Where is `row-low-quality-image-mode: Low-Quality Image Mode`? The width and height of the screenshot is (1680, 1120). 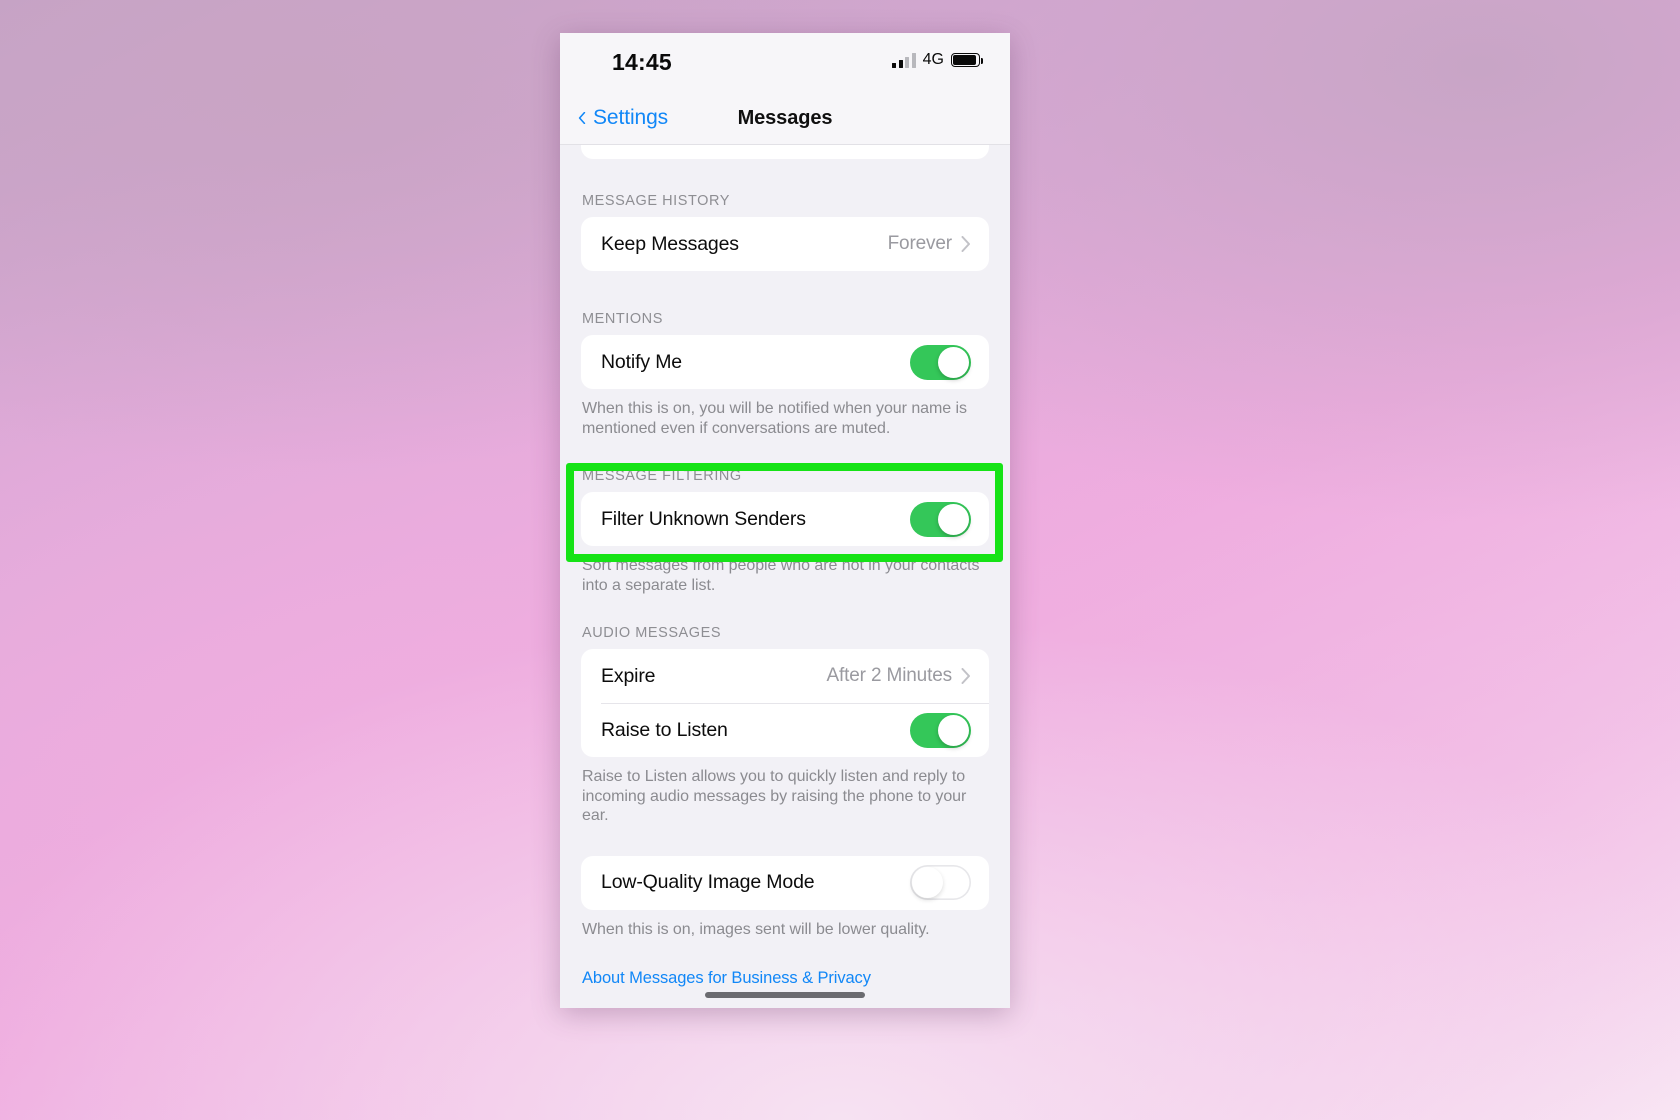 row-low-quality-image-mode: Low-Quality Image Mode is located at coordinates (785, 883).